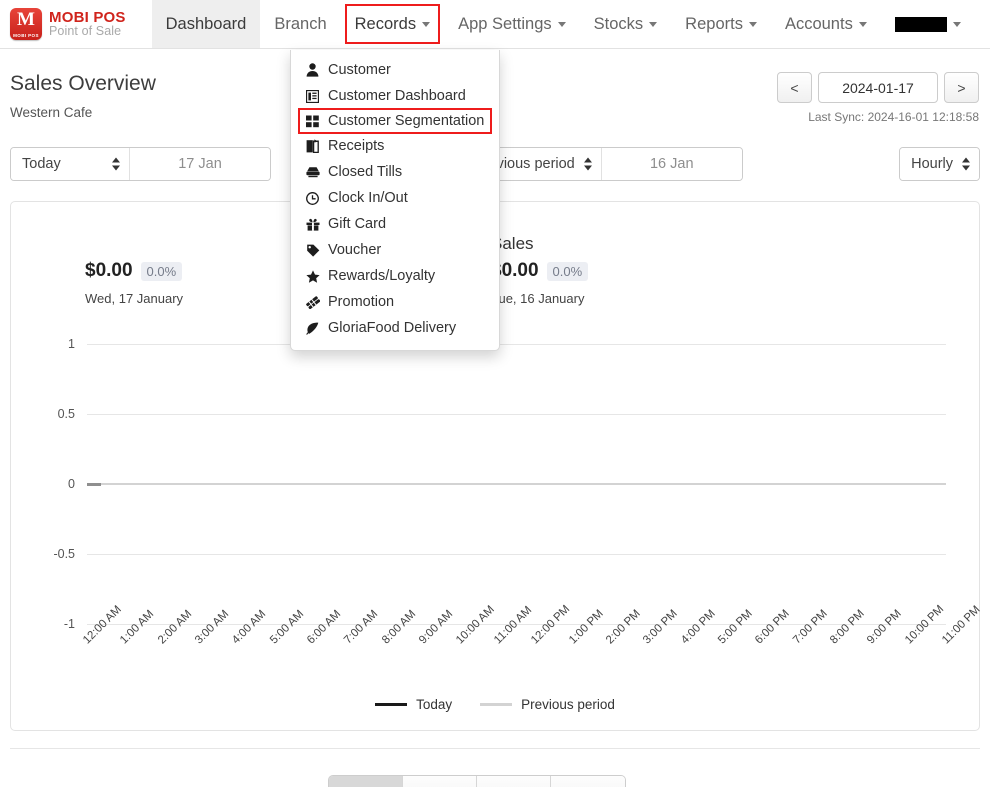 This screenshot has width=990, height=787. Describe the element at coordinates (70, 164) in the screenshot. I see `primary-period-select: Today` at that location.